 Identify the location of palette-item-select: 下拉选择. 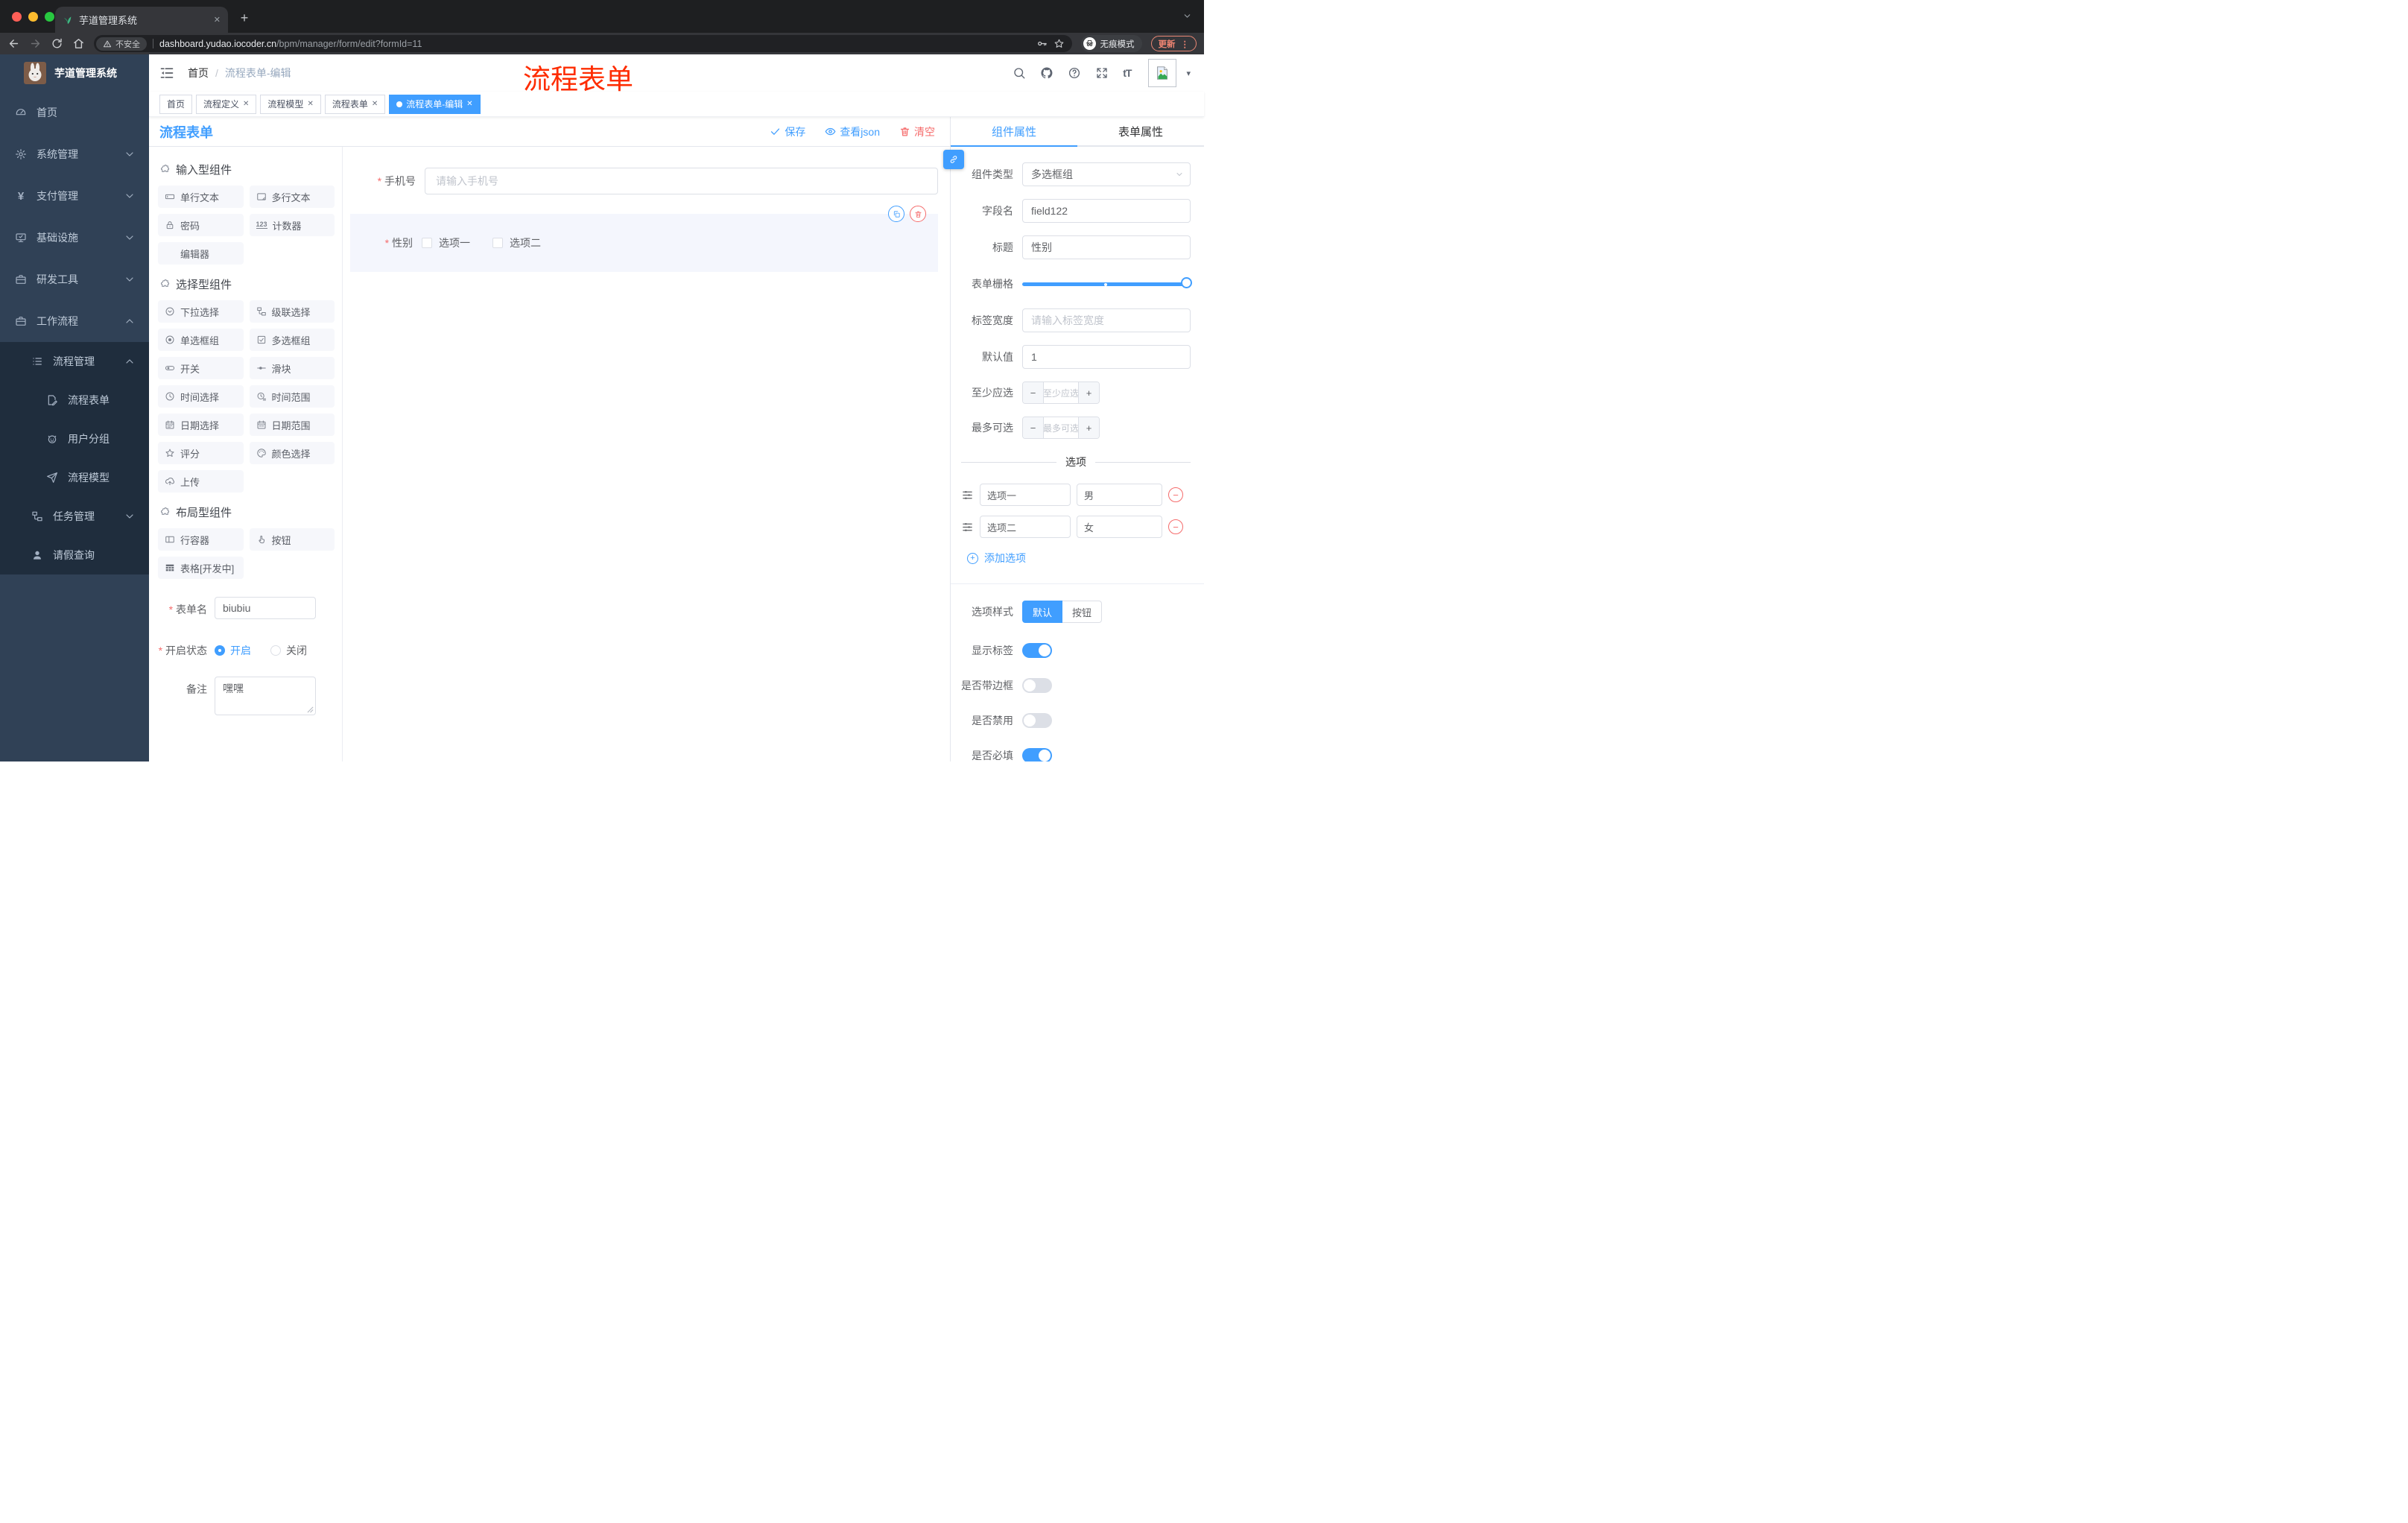
(201, 312).